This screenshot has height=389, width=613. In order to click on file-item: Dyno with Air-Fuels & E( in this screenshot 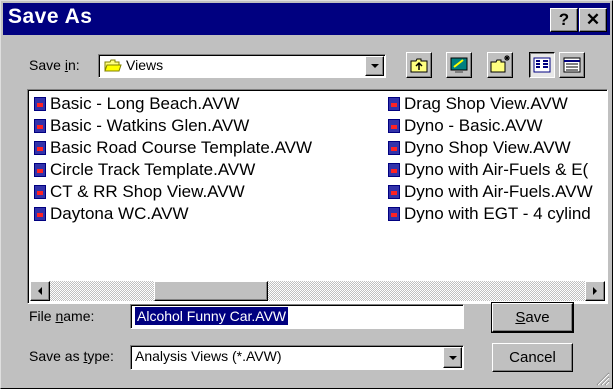, I will do `click(485, 170)`.